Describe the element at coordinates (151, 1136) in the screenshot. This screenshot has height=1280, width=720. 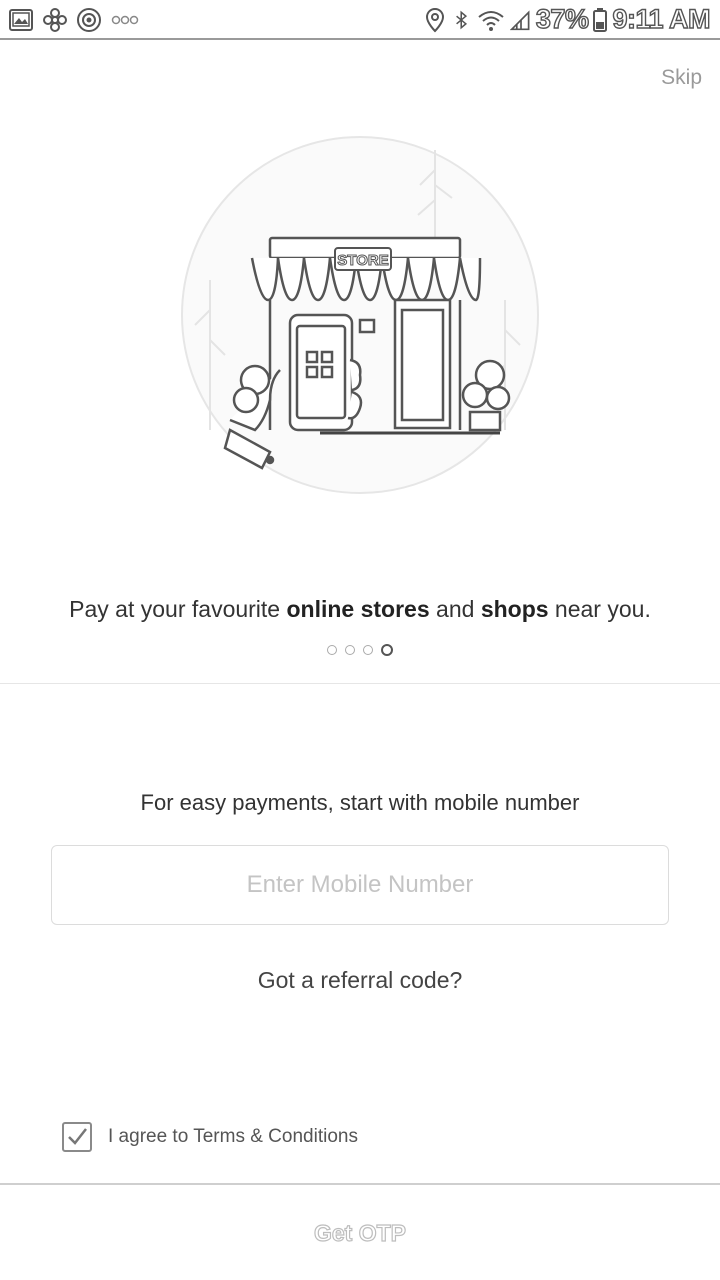
I see `terms-prefix: I agree to` at that location.